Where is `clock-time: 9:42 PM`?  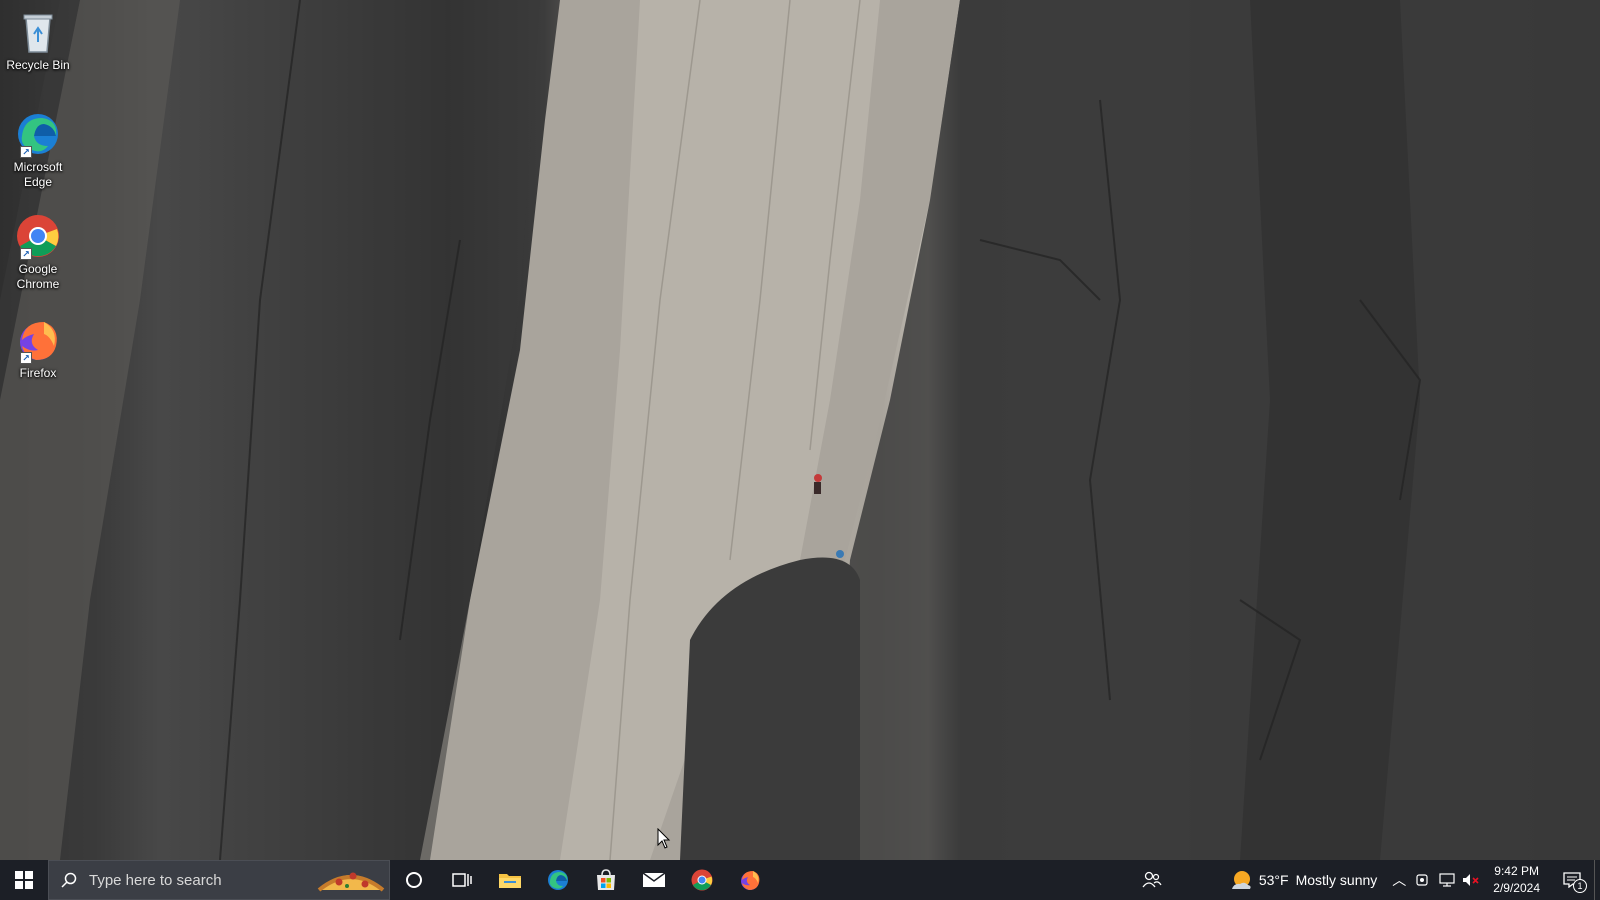
clock-time: 9:42 PM is located at coordinates (1516, 871).